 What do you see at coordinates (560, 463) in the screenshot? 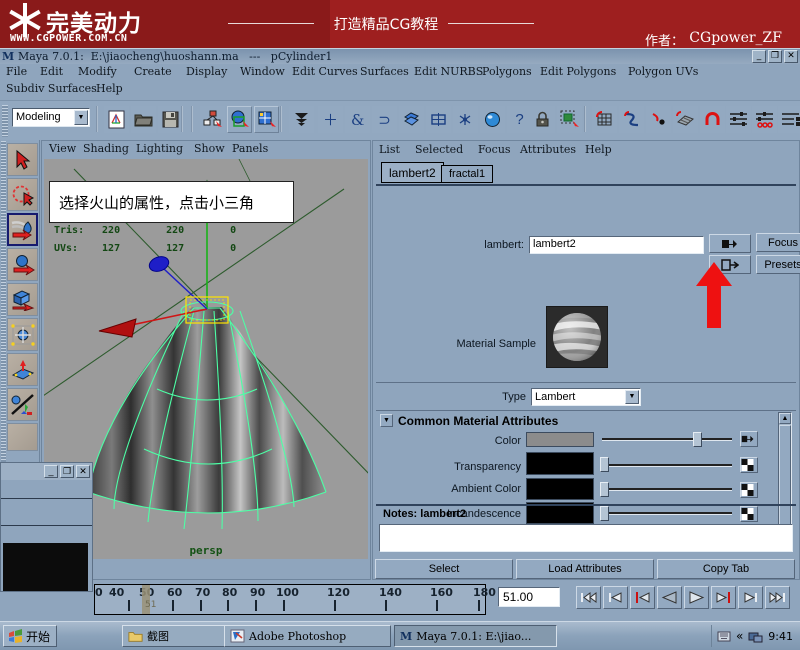
I see `transparency-swatch` at bounding box center [560, 463].